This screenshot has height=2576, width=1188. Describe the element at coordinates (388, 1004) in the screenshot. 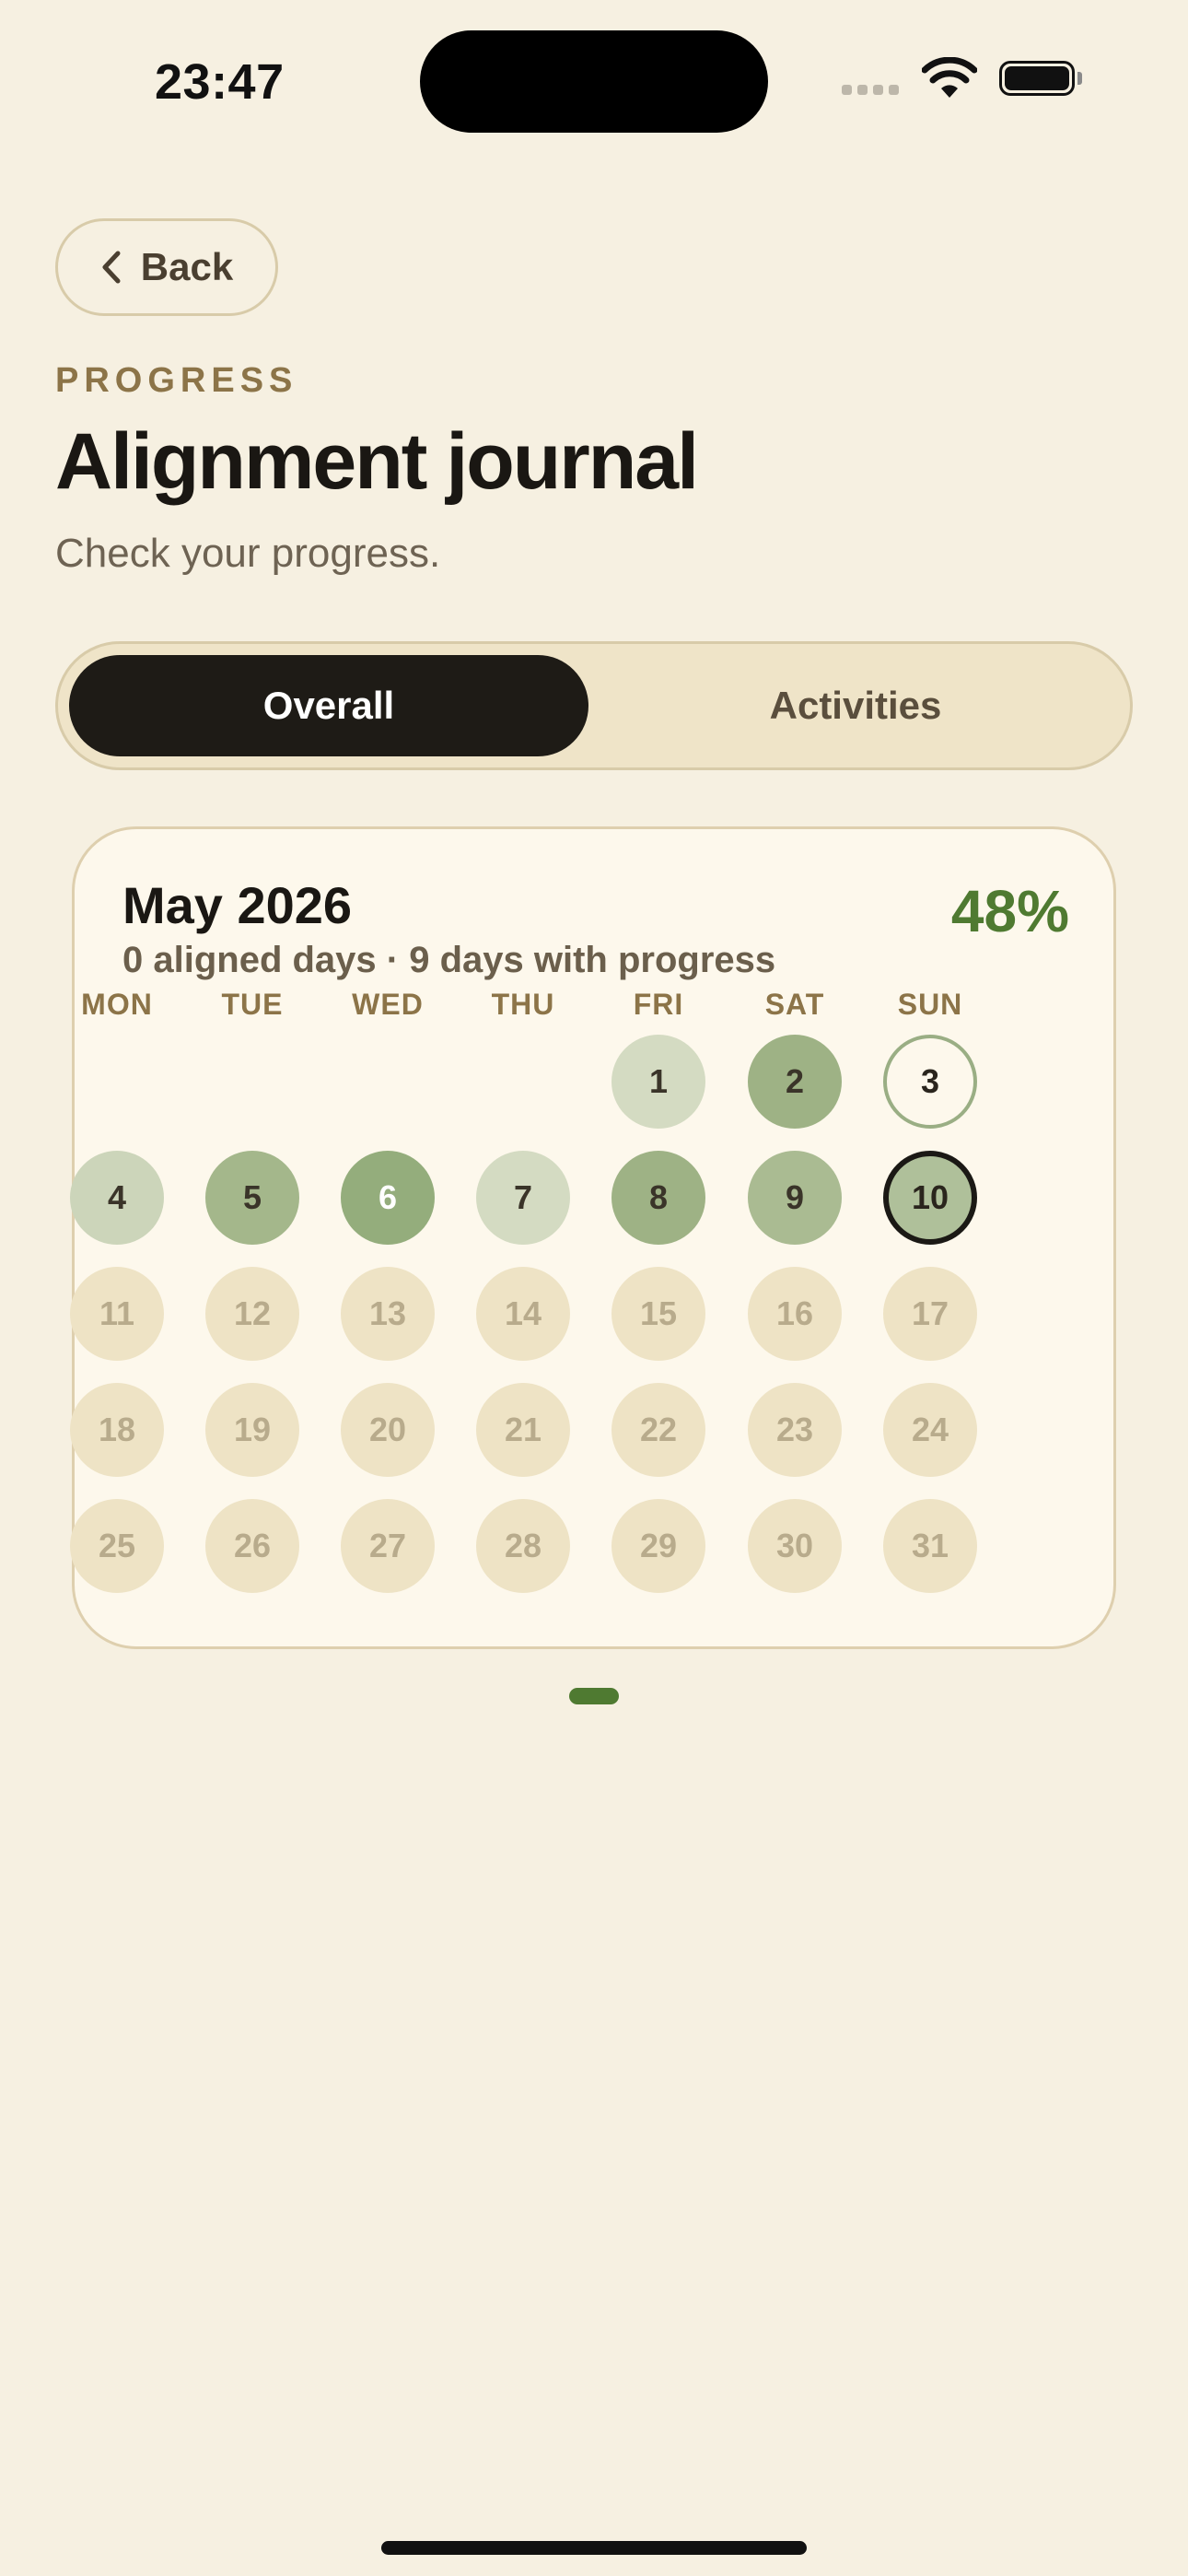

I see `weekday-wed: WED` at that location.